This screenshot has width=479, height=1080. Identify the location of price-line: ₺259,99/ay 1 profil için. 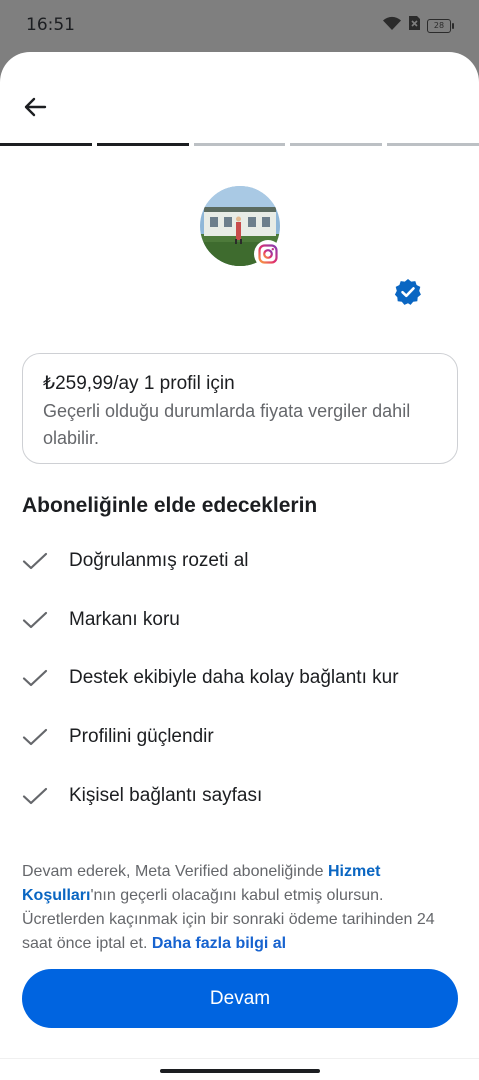
(139, 383).